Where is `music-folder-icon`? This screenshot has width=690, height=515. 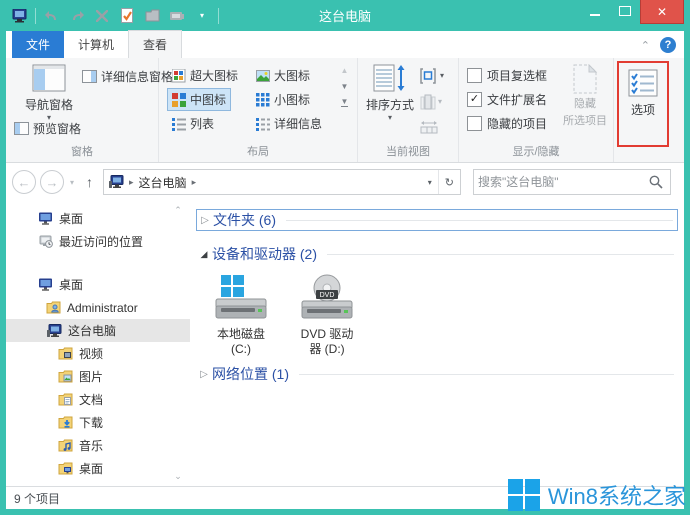
music-folder-icon is located at coordinates (65, 445).